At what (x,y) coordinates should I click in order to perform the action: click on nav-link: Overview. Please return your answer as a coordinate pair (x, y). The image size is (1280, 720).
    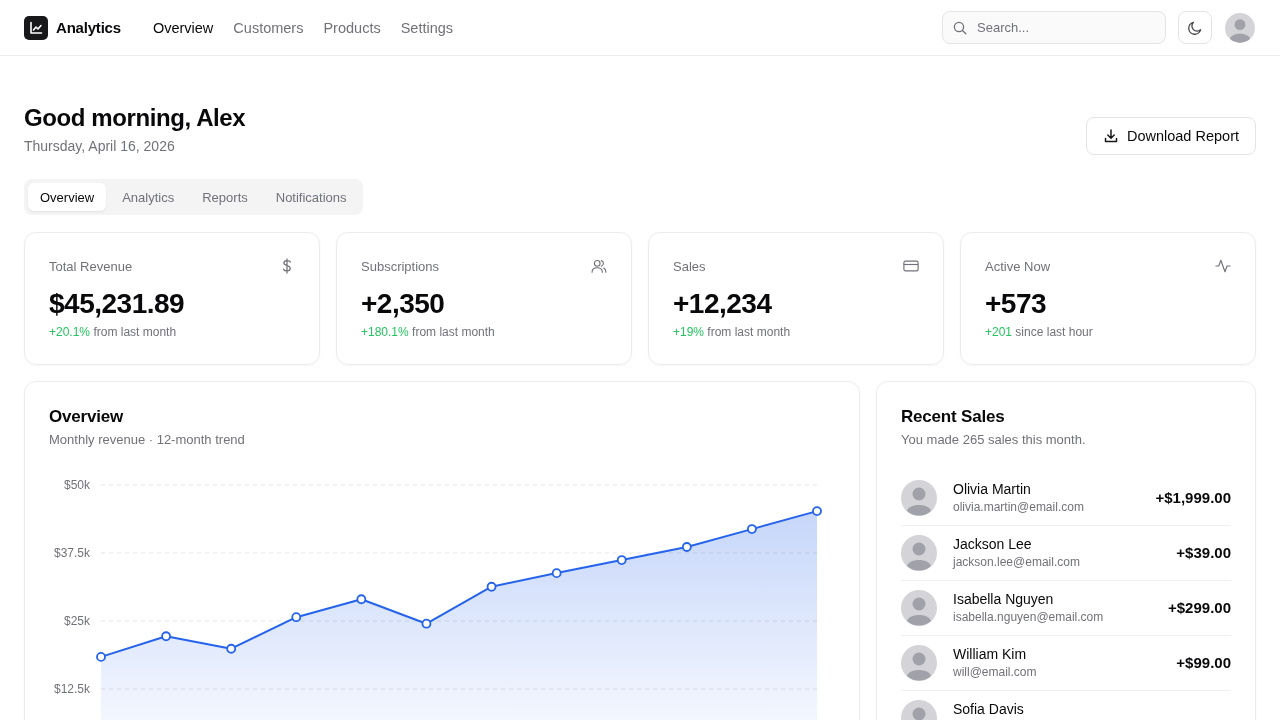
    Looking at the image, I should click on (183, 27).